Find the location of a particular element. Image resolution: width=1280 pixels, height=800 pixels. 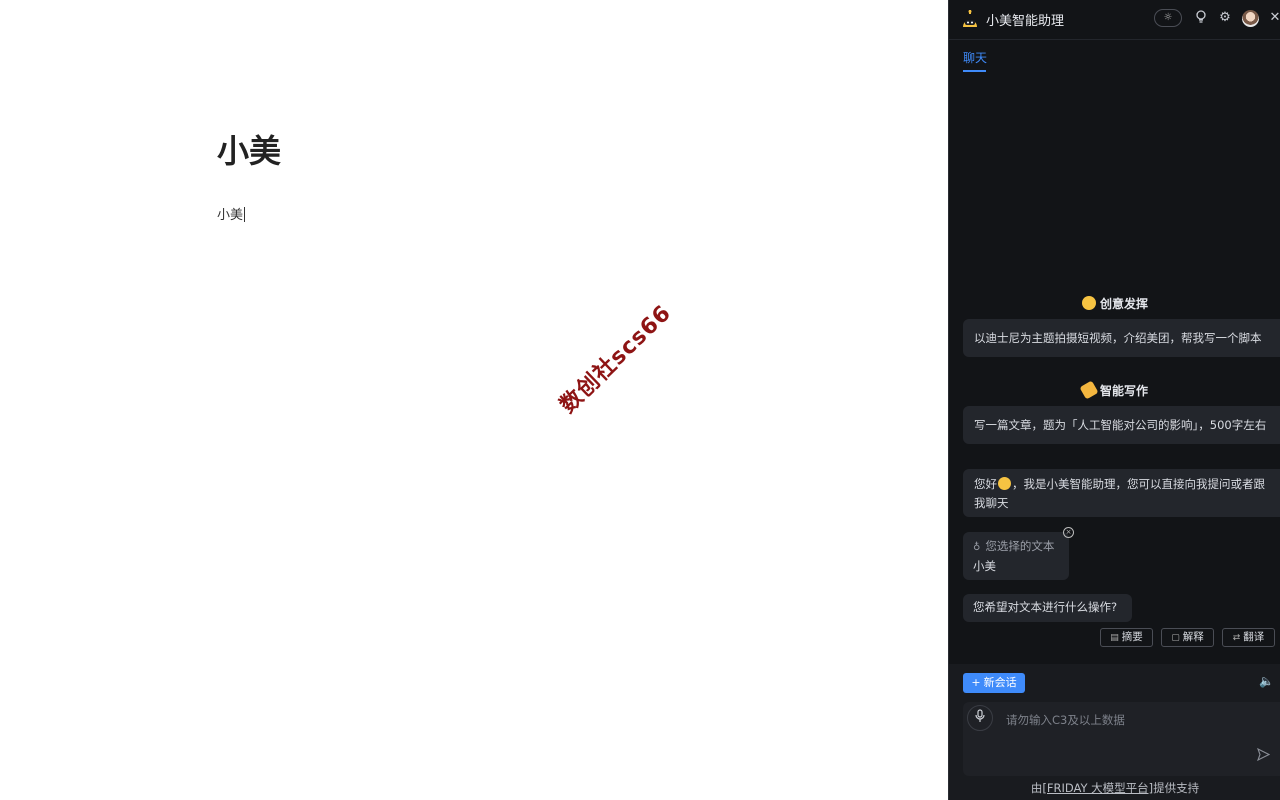

friday-platform-link: [FRIDAY 大模型平台] is located at coordinates (1097, 788).